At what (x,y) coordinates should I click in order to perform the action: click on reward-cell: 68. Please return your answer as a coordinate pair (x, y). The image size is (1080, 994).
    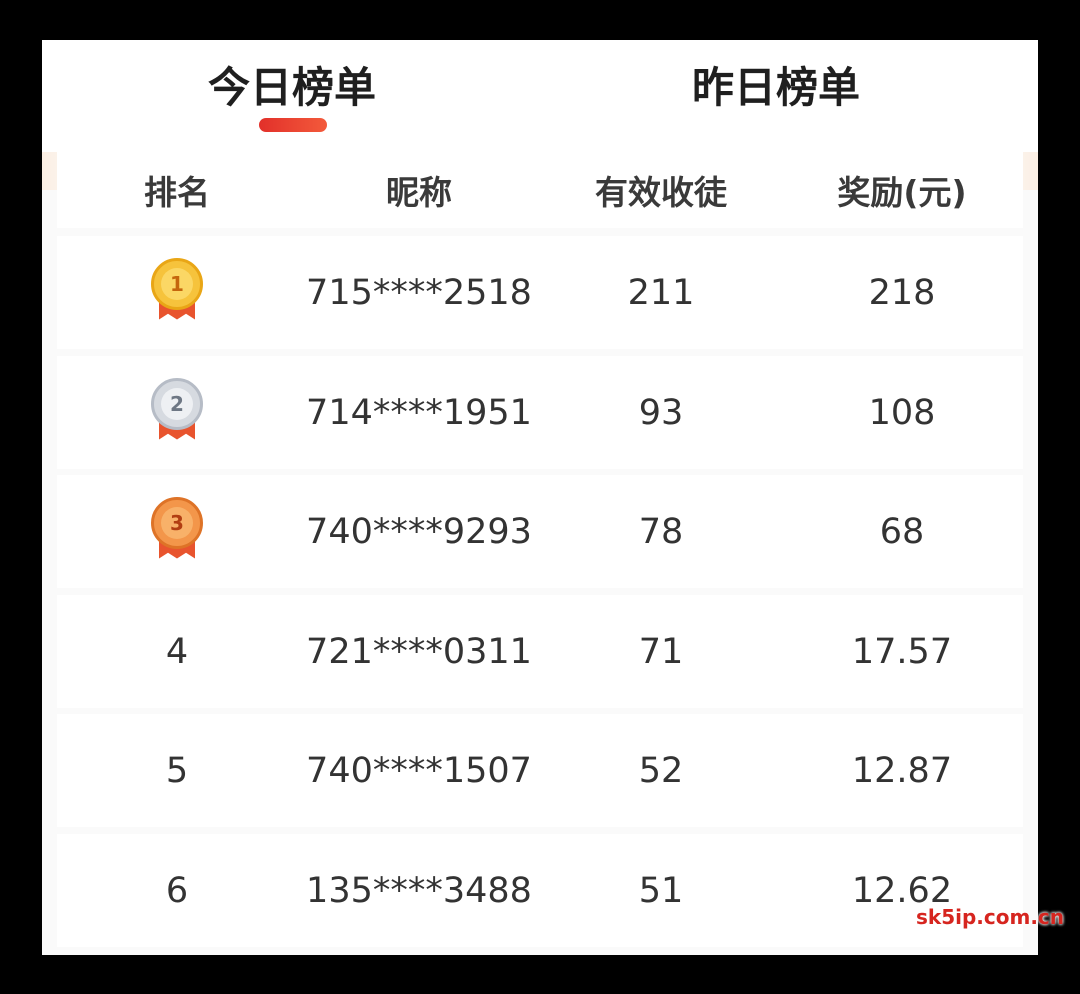
    Looking at the image, I should click on (902, 531).